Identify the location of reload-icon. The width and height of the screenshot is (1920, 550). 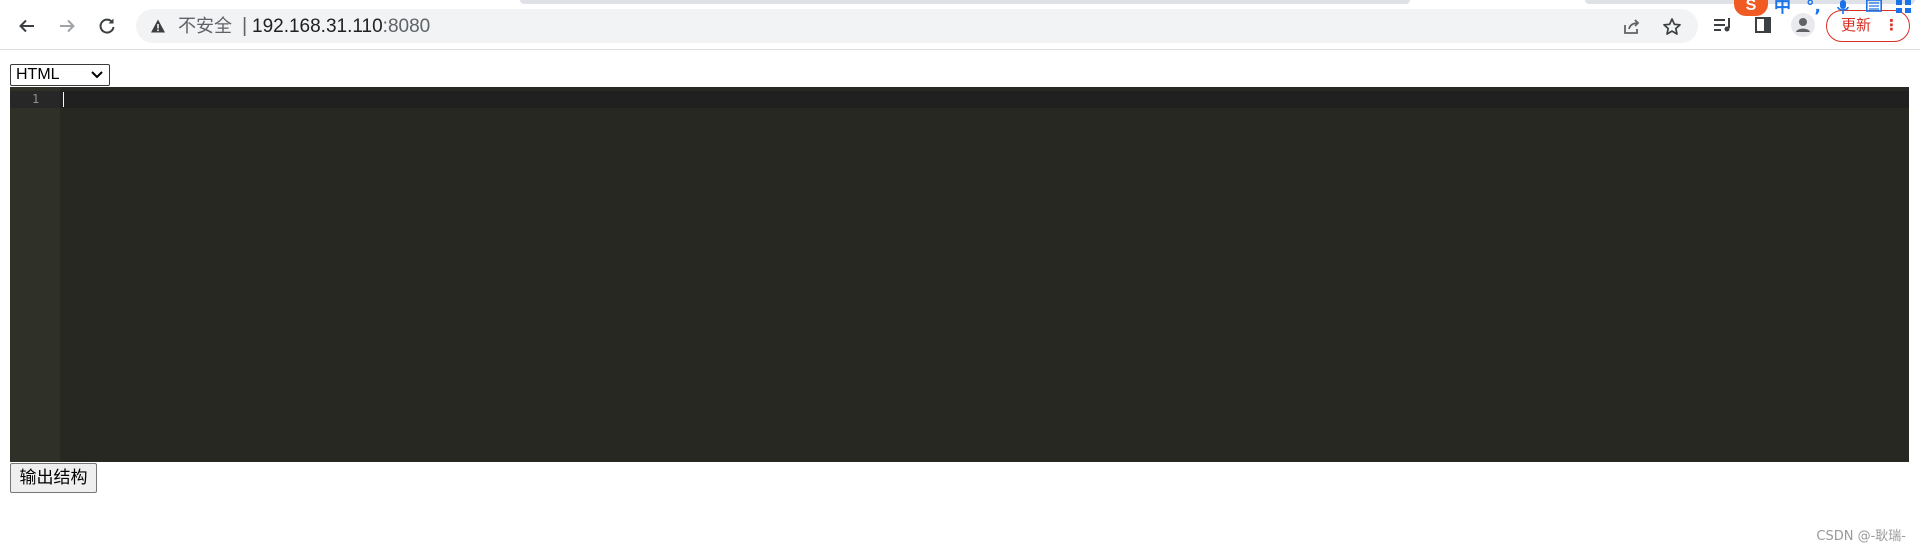
(107, 26).